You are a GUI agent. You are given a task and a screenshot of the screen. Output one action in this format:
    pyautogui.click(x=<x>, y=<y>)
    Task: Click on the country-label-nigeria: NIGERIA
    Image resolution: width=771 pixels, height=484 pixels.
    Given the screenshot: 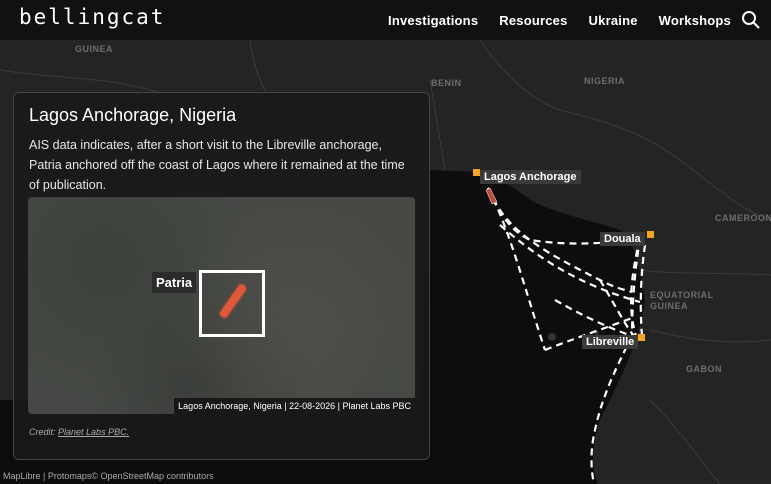 What is the action you would take?
    pyautogui.click(x=605, y=81)
    